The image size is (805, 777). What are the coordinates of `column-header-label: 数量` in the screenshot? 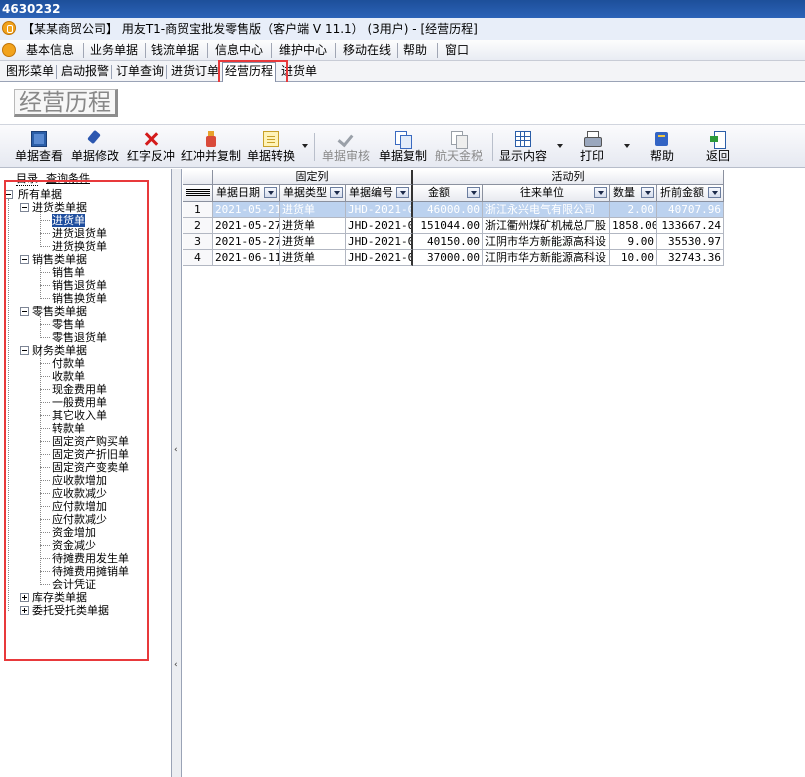 It's located at (624, 192).